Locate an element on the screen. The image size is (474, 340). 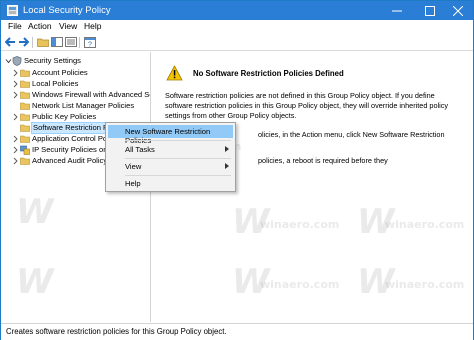
show-hide-tree-icon is located at coordinates (56, 42).